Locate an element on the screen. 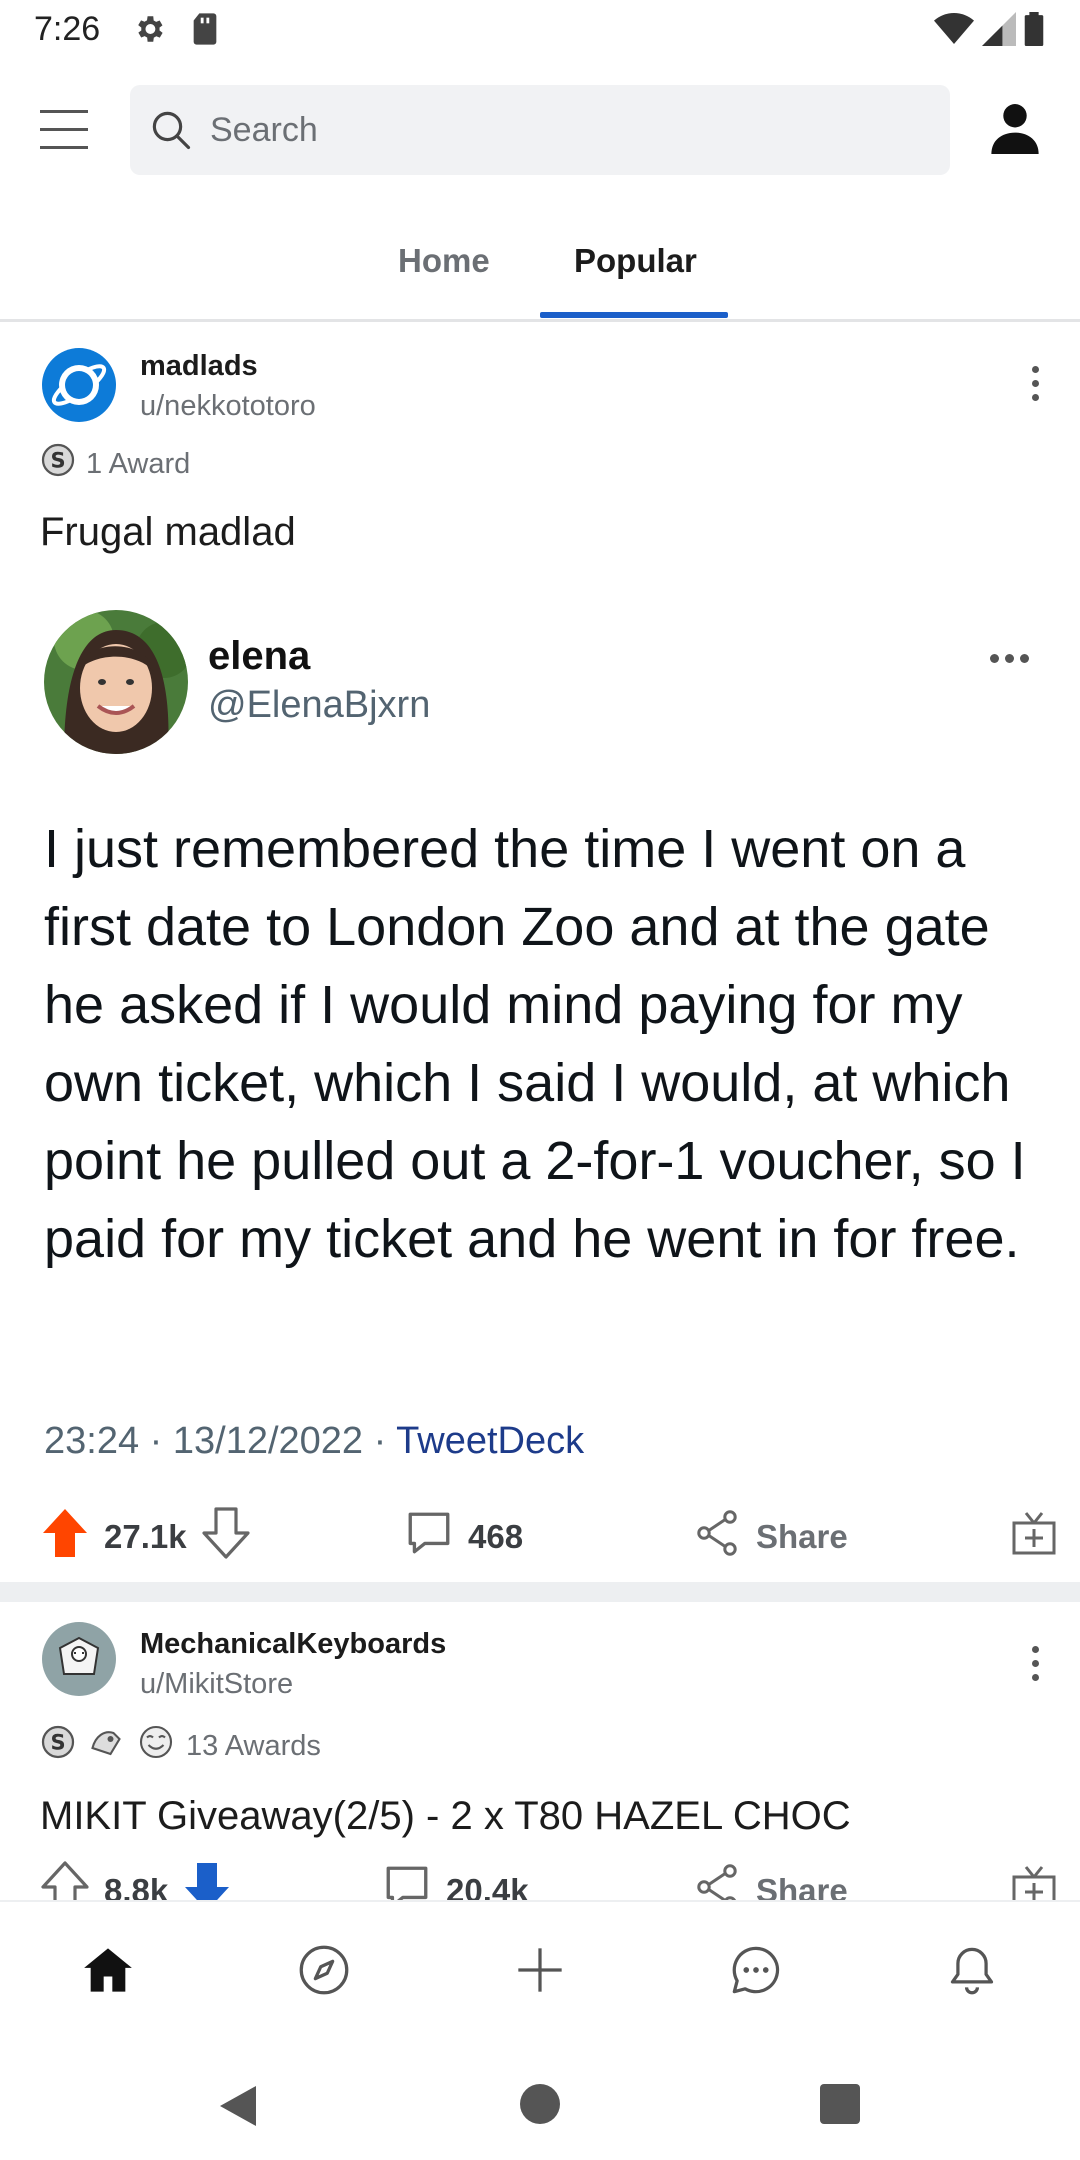 This screenshot has width=1080, height=2160. feed-tabs: Home Popular is located at coordinates (540, 271).